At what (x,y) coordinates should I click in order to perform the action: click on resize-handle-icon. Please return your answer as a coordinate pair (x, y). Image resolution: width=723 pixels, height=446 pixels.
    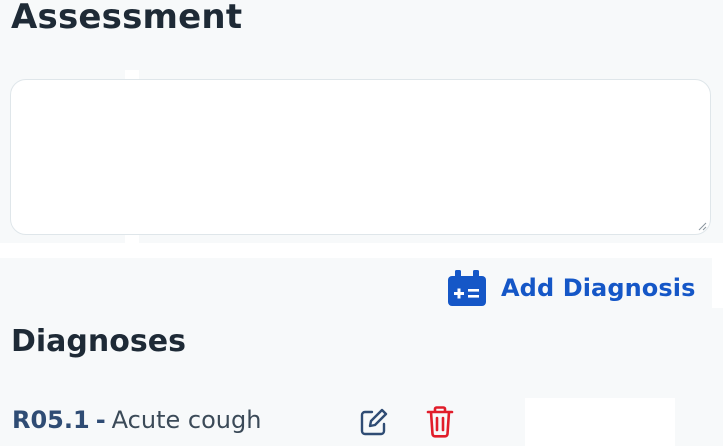
    Looking at the image, I should click on (702, 226).